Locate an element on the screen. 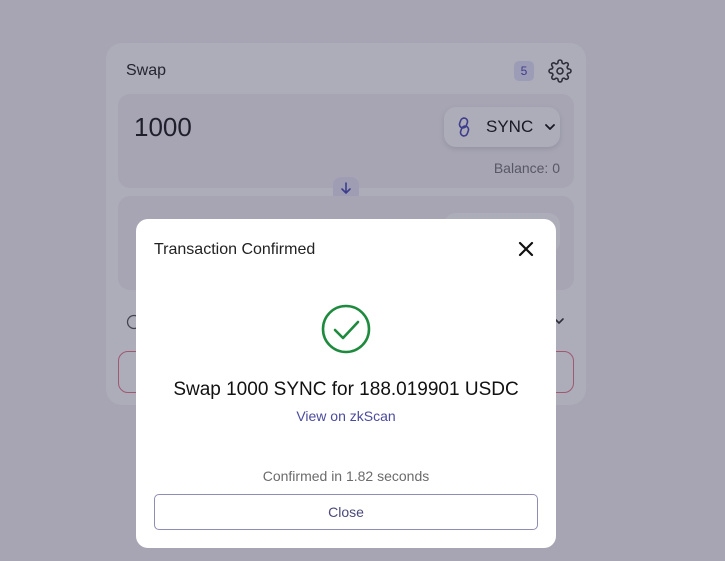  confirmed-time: Confirmed in 1.82 seconds is located at coordinates (346, 476).